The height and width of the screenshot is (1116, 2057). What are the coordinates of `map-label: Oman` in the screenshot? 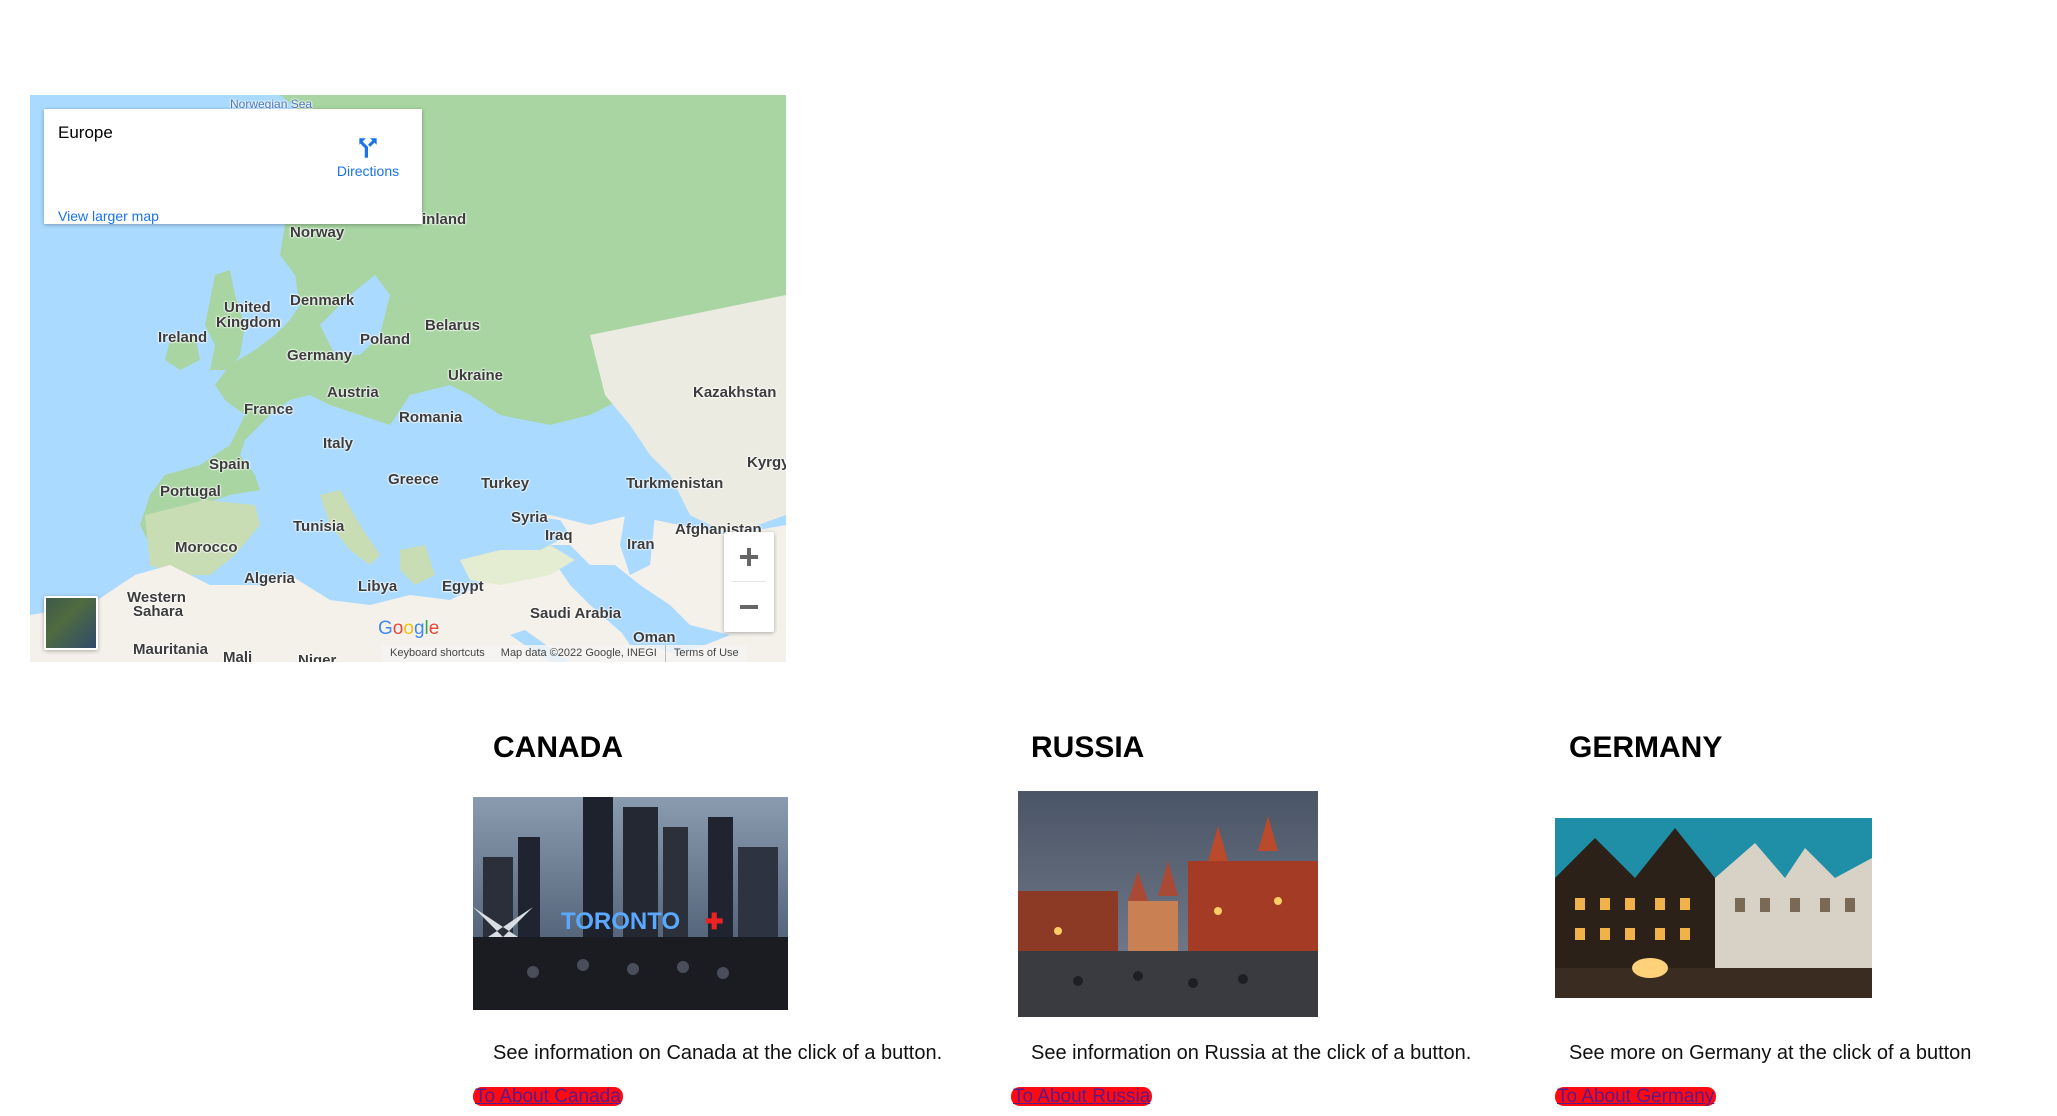 It's located at (654, 637).